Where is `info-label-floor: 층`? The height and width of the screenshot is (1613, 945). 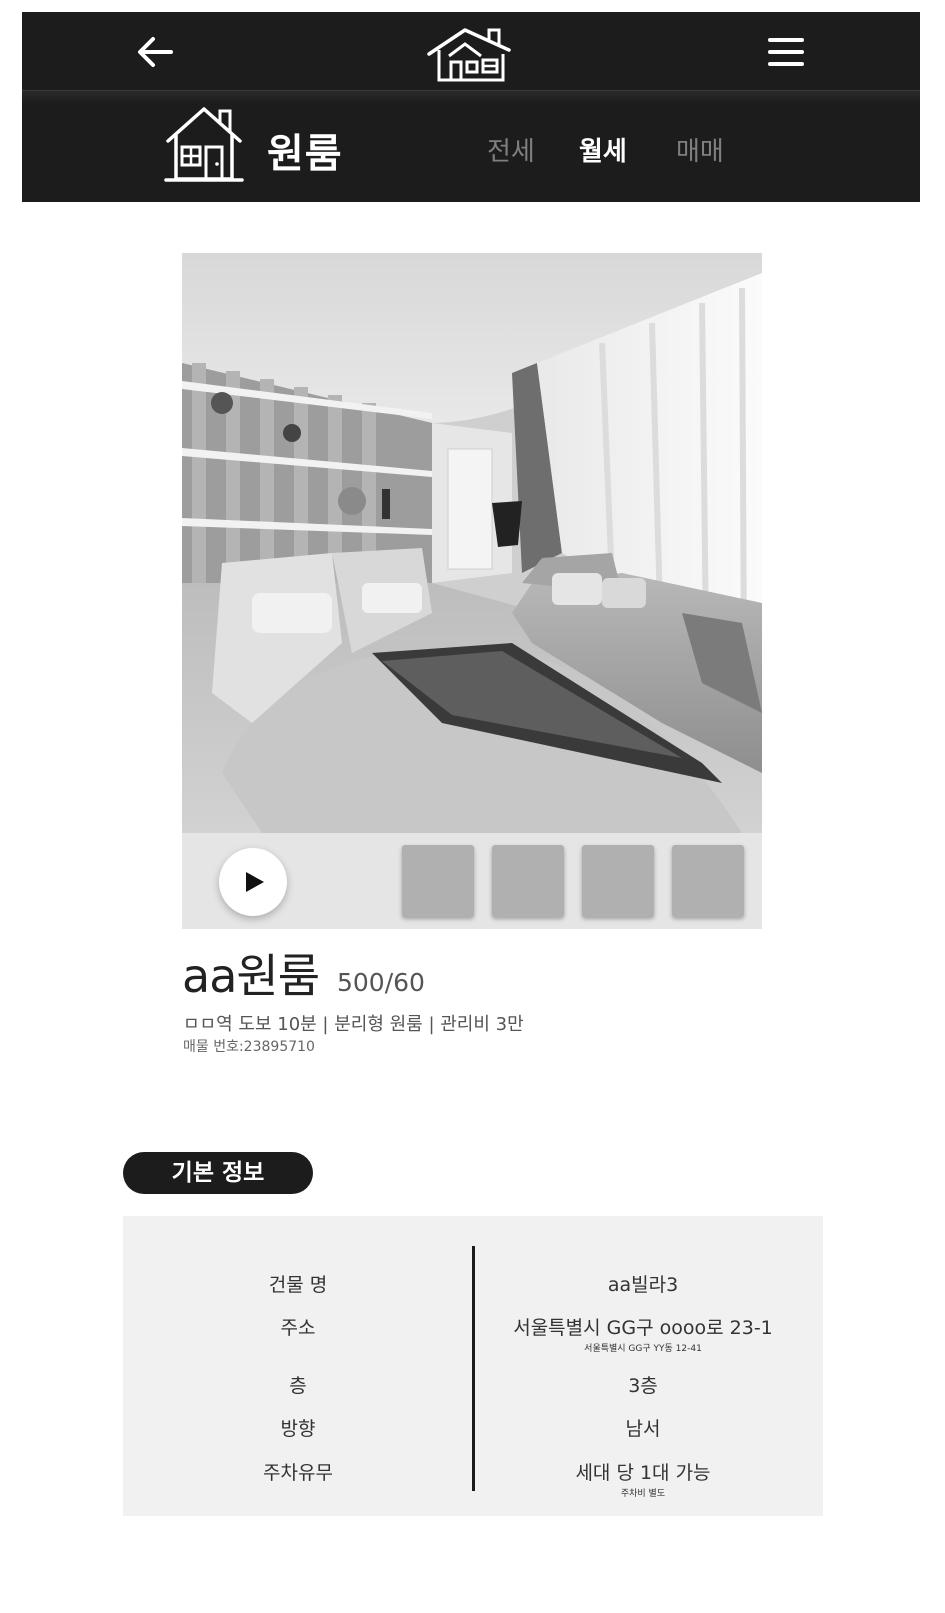 info-label-floor: 층 is located at coordinates (298, 1386).